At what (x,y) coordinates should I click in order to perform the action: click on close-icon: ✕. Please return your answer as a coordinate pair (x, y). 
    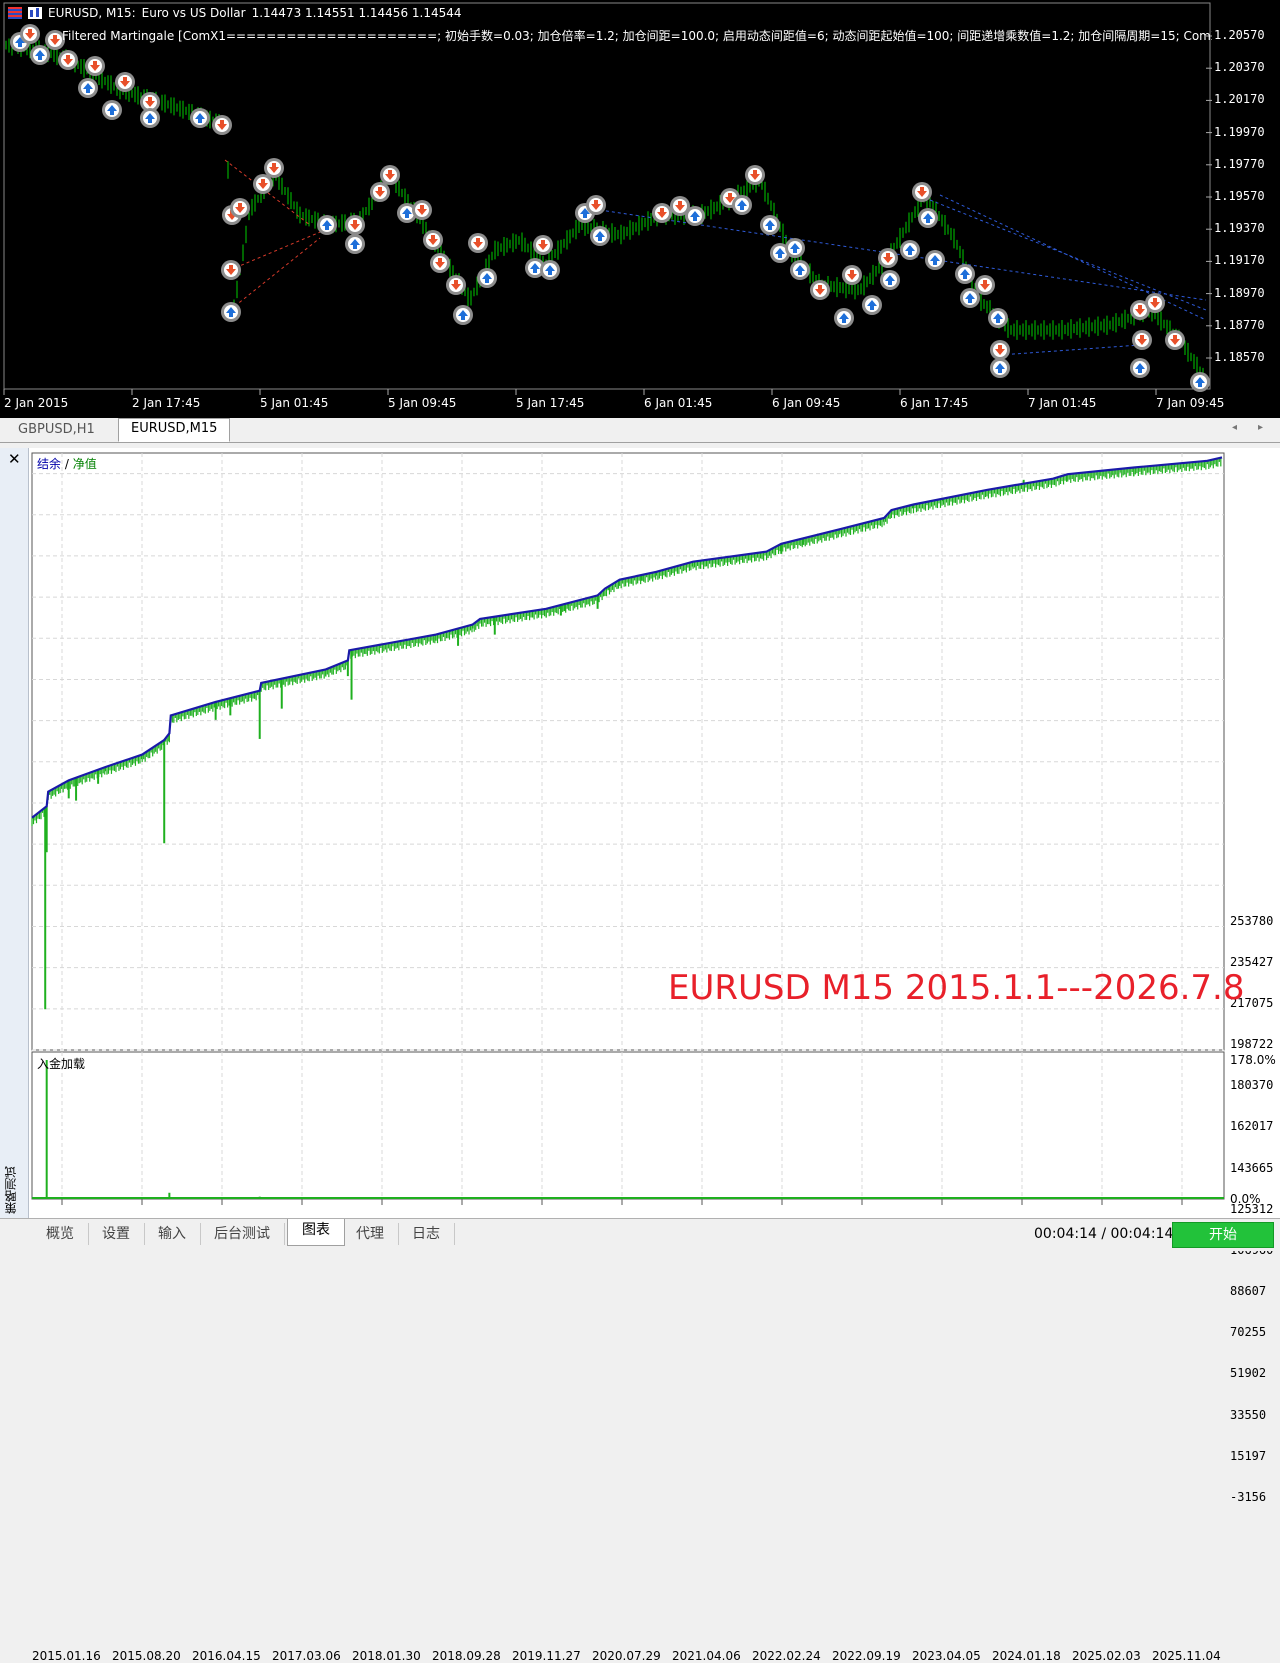
    Looking at the image, I should click on (14, 459).